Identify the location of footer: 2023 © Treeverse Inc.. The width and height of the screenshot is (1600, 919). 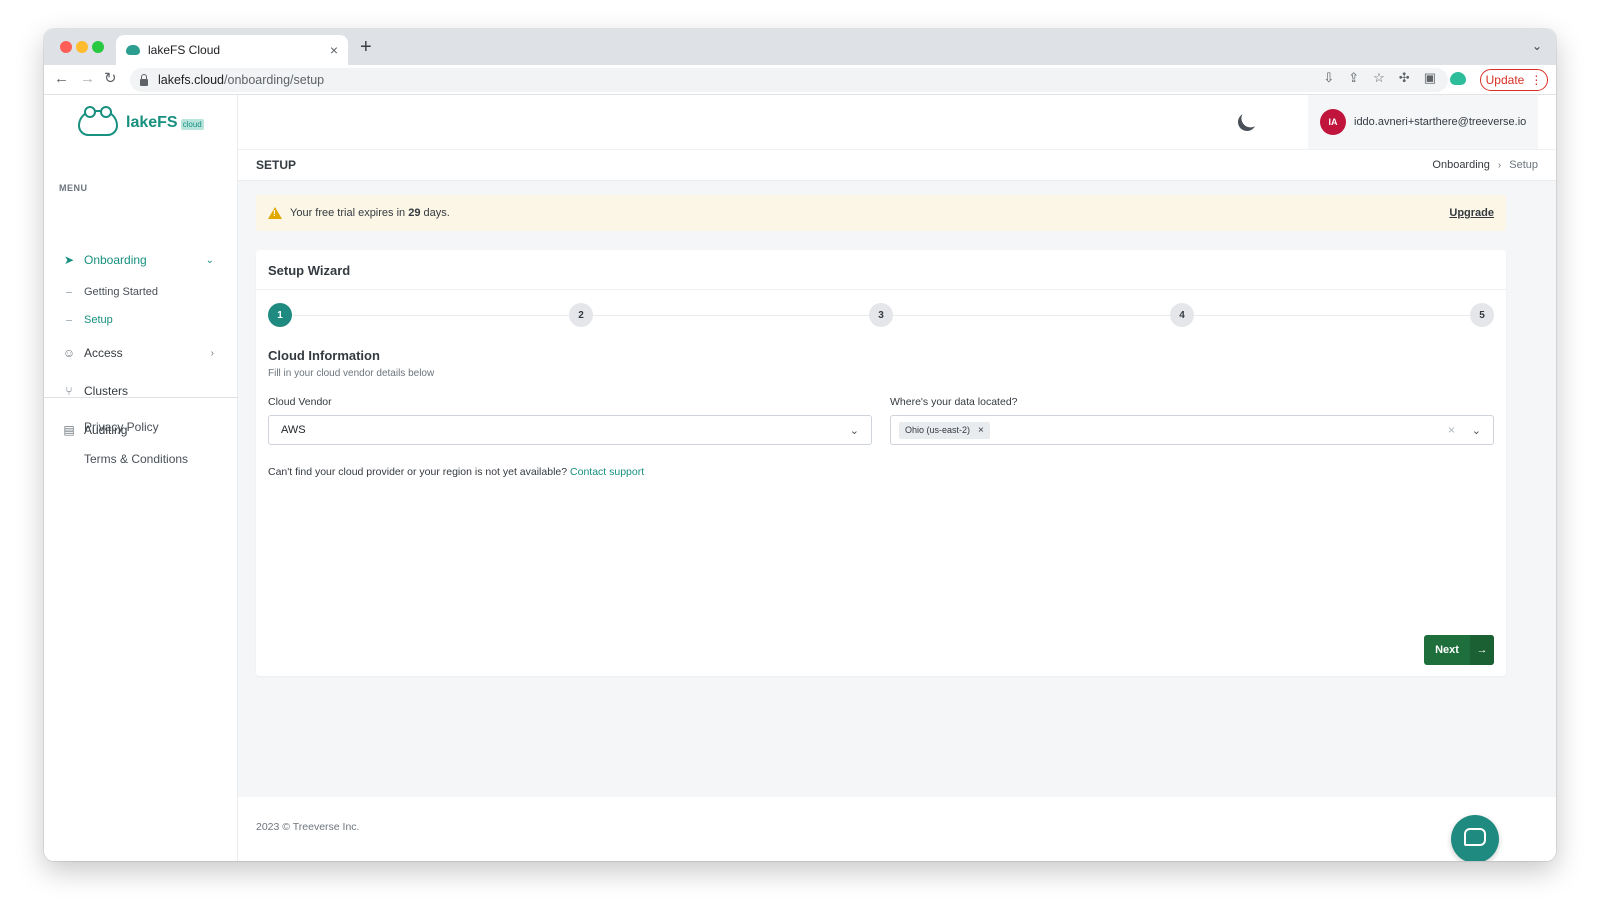
(897, 829).